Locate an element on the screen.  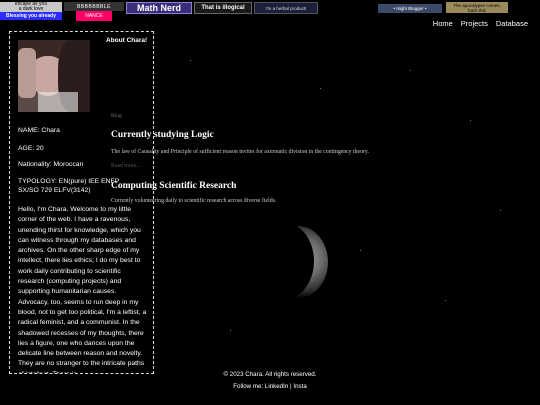
banner-text: That is illogical is located at coordinates (223, 8).